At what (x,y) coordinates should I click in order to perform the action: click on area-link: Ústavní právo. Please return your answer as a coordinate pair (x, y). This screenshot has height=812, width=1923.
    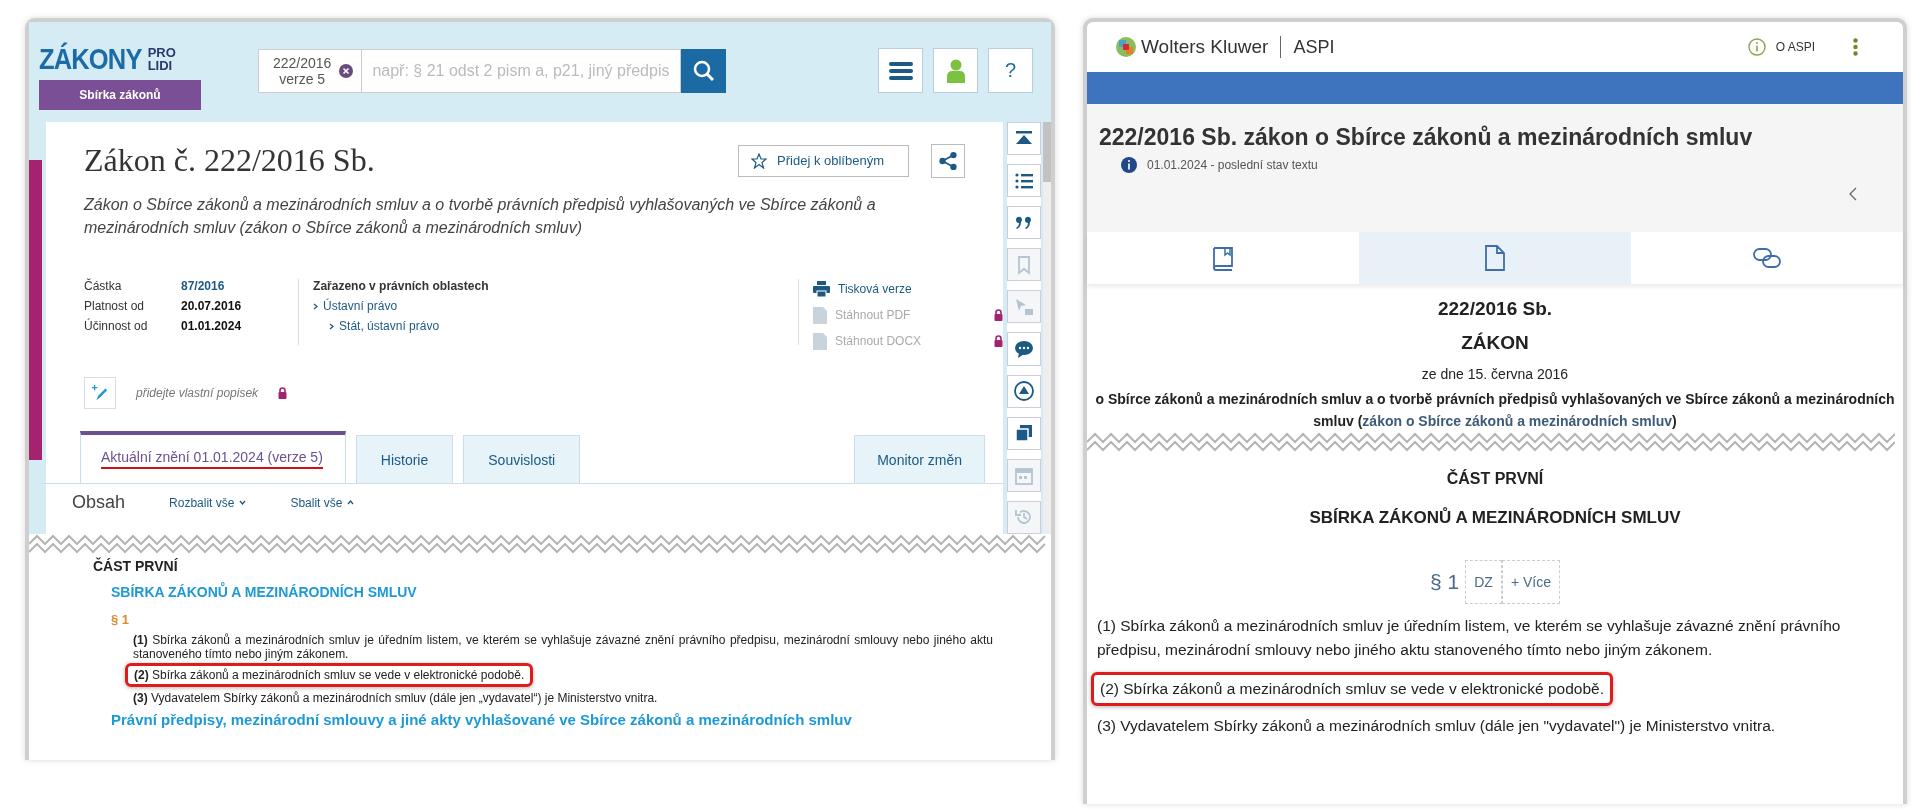
    Looking at the image, I should click on (360, 306).